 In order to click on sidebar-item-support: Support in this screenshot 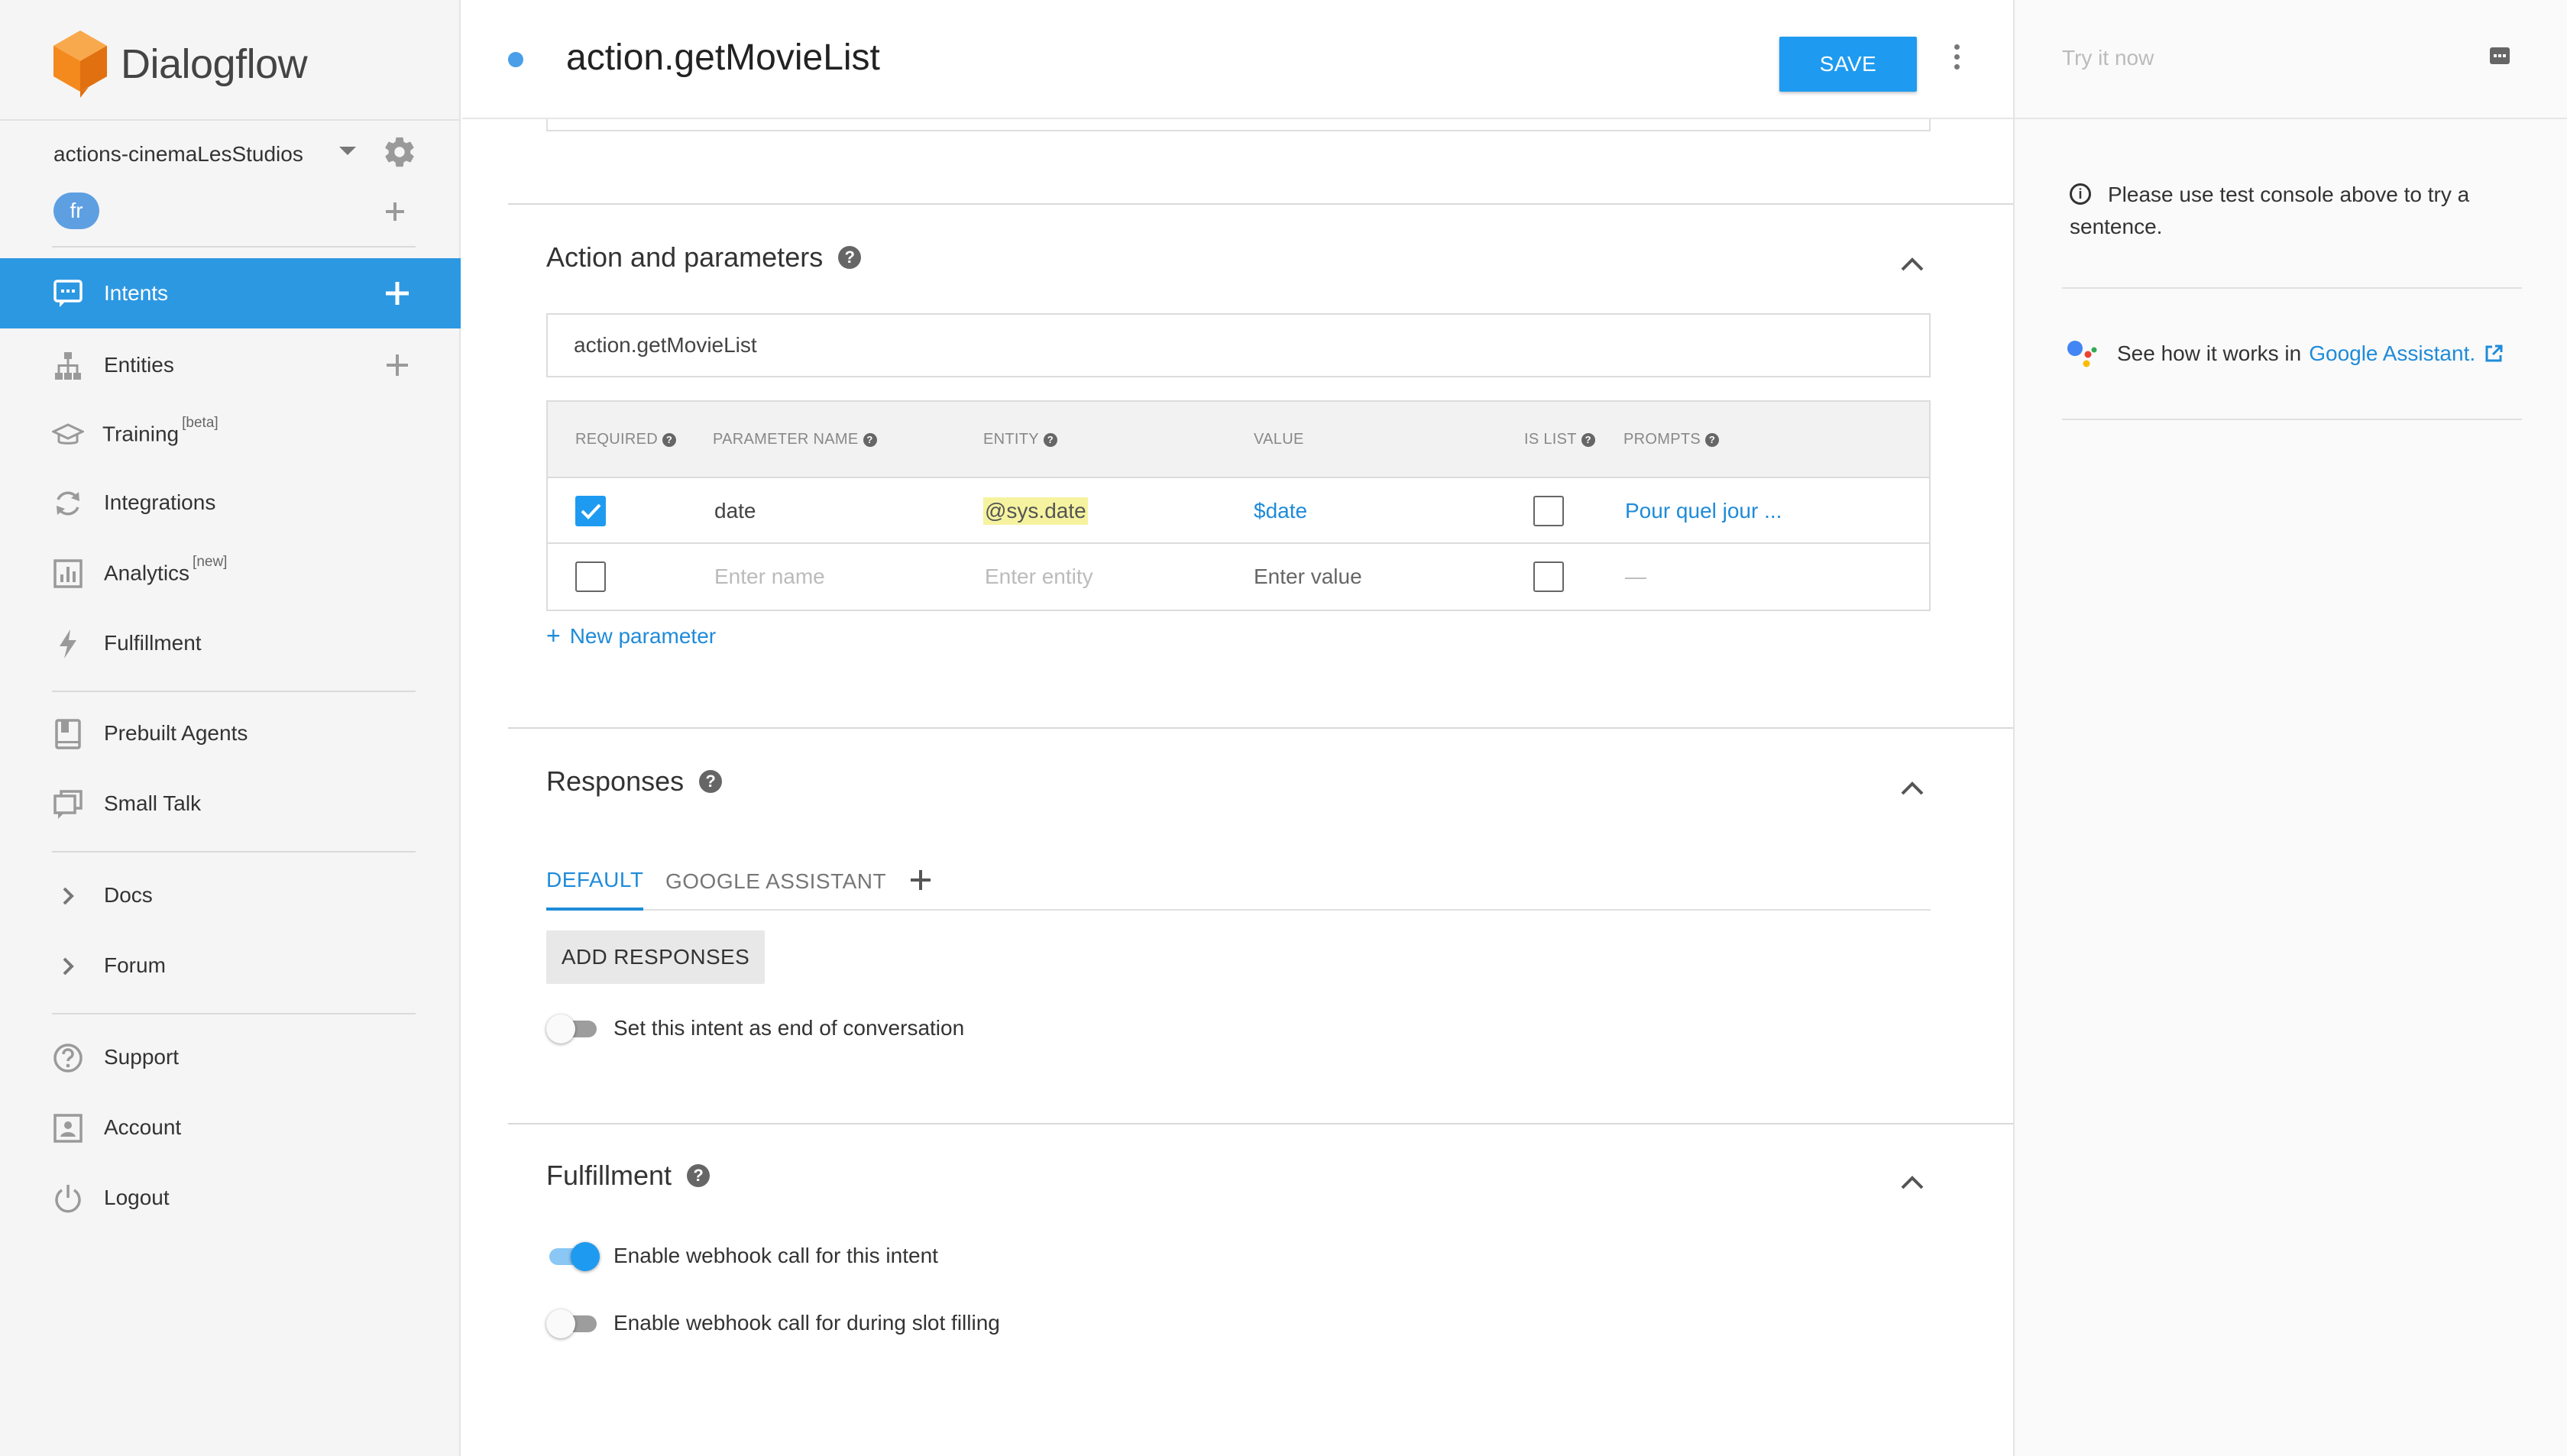, I will do `click(230, 1057)`.